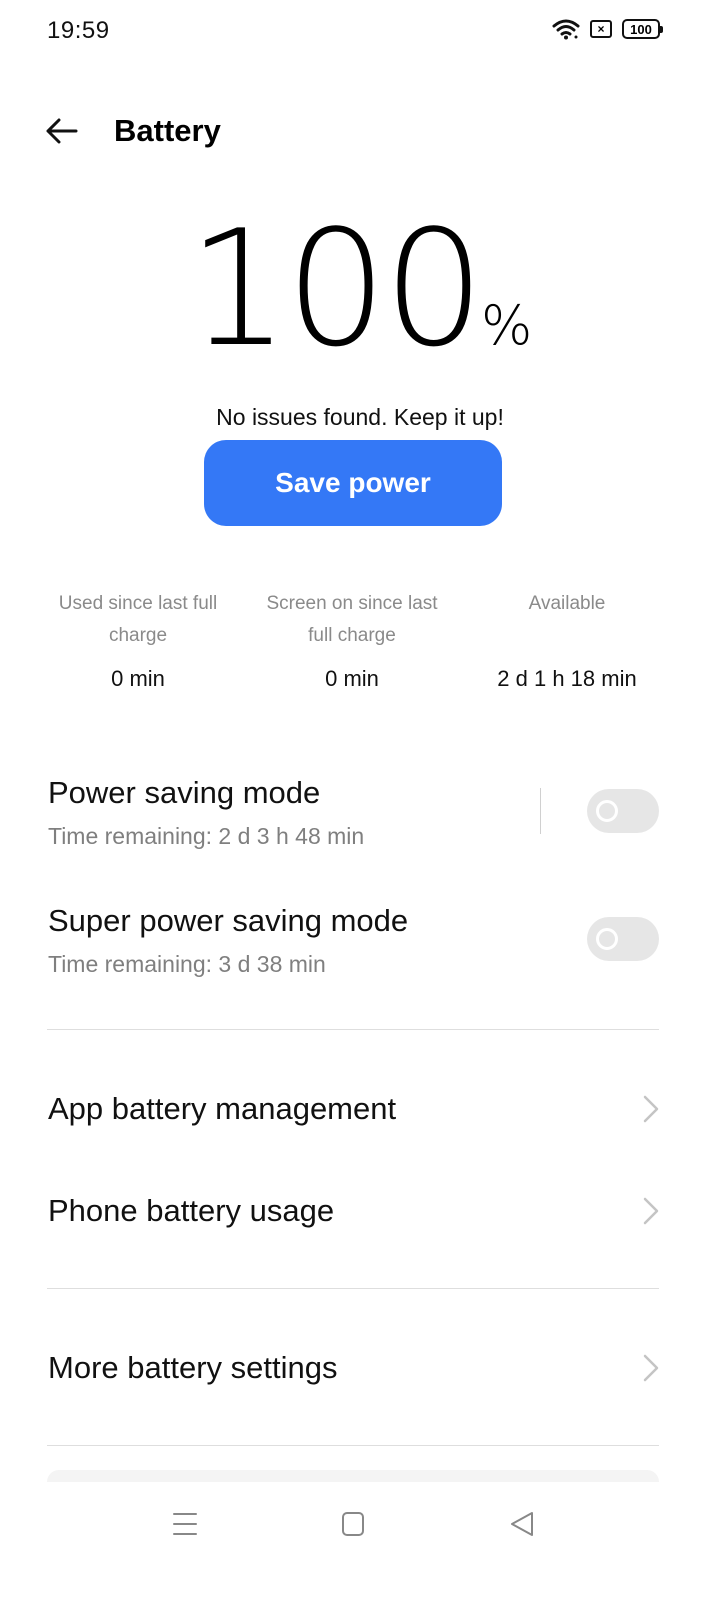  I want to click on page-title: Battery, so click(167, 130).